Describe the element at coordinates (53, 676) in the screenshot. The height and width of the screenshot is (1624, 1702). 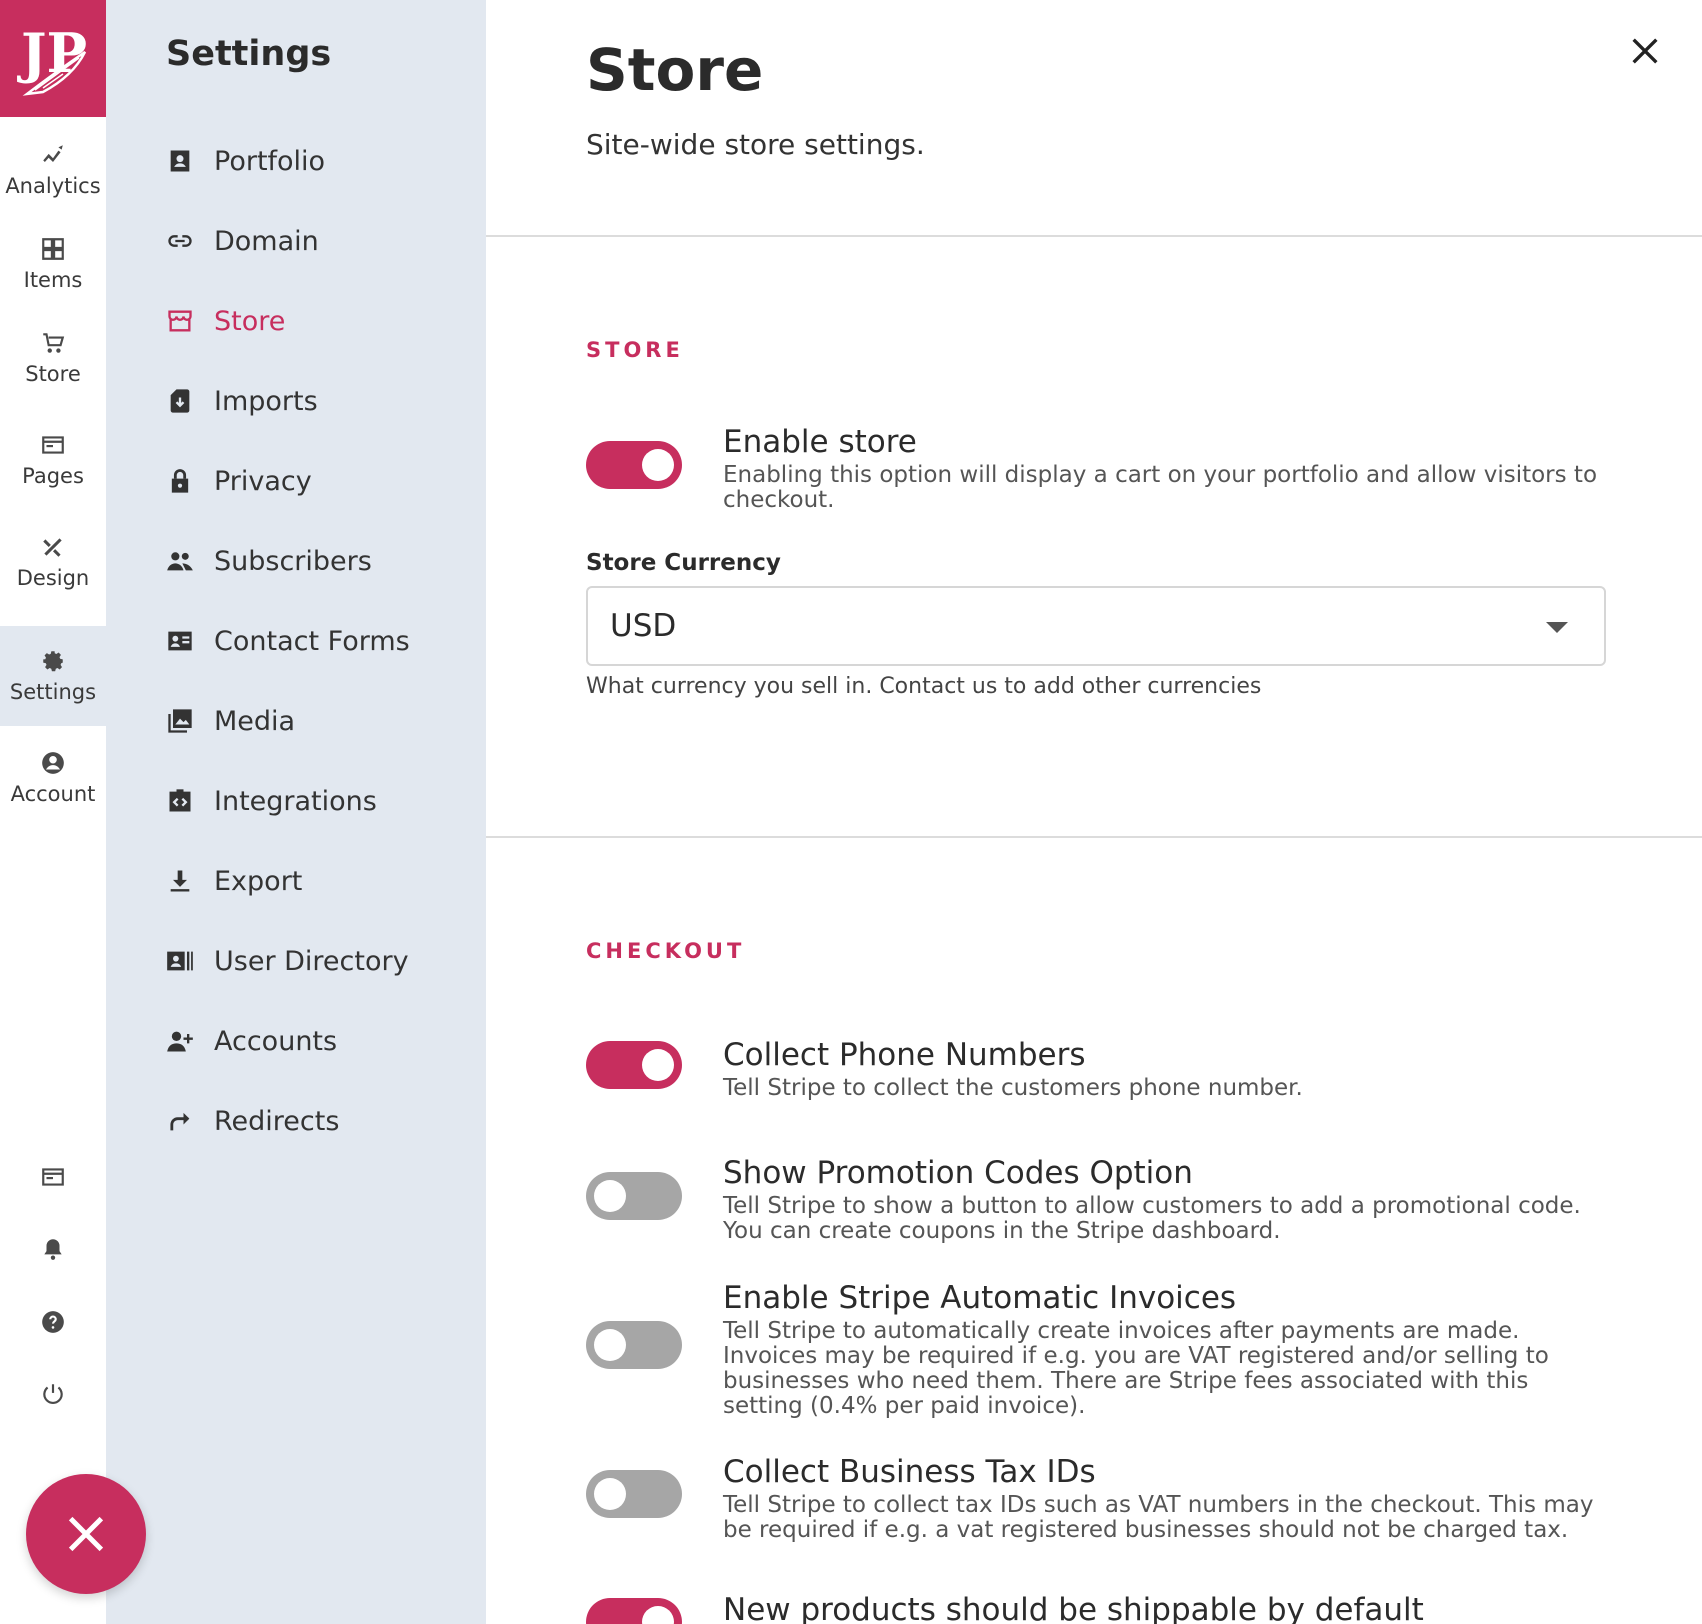
I see `rail-item-settings: Settings` at that location.